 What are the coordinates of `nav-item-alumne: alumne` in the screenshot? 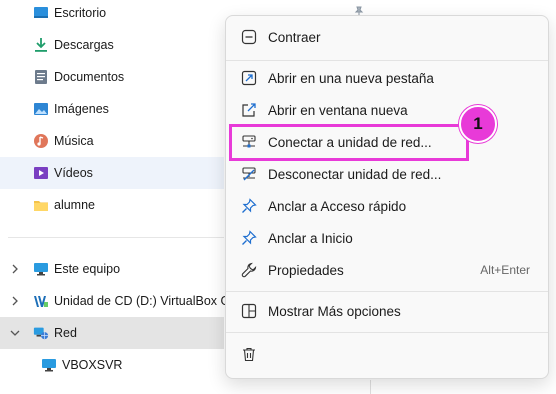 It's located at (112, 205).